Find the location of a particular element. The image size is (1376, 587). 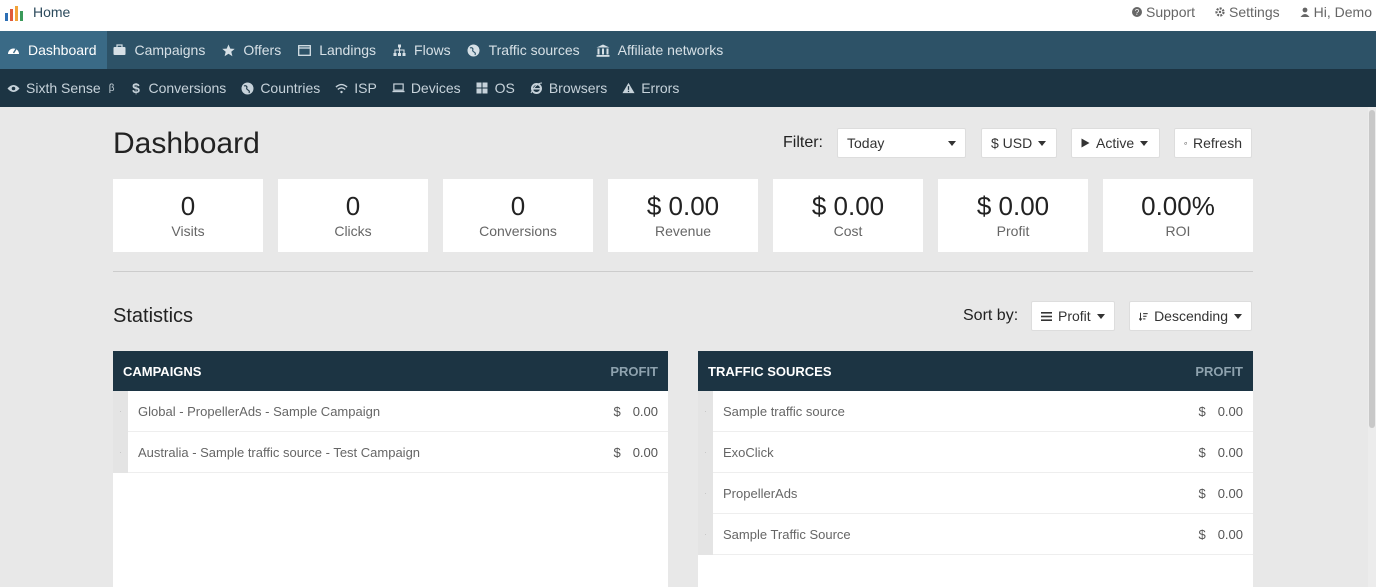

row-name: PropellerAds is located at coordinates (760, 493).